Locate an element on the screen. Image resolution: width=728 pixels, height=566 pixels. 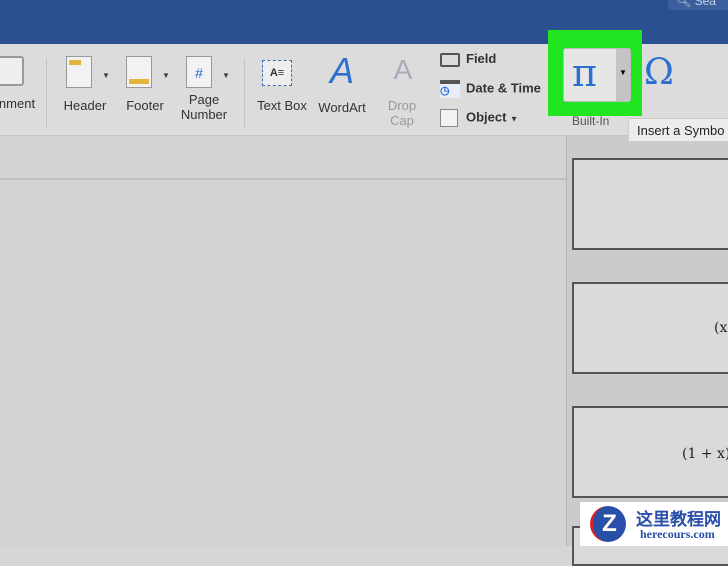
wordart-button: A WordArt is located at coordinates (342, 83).